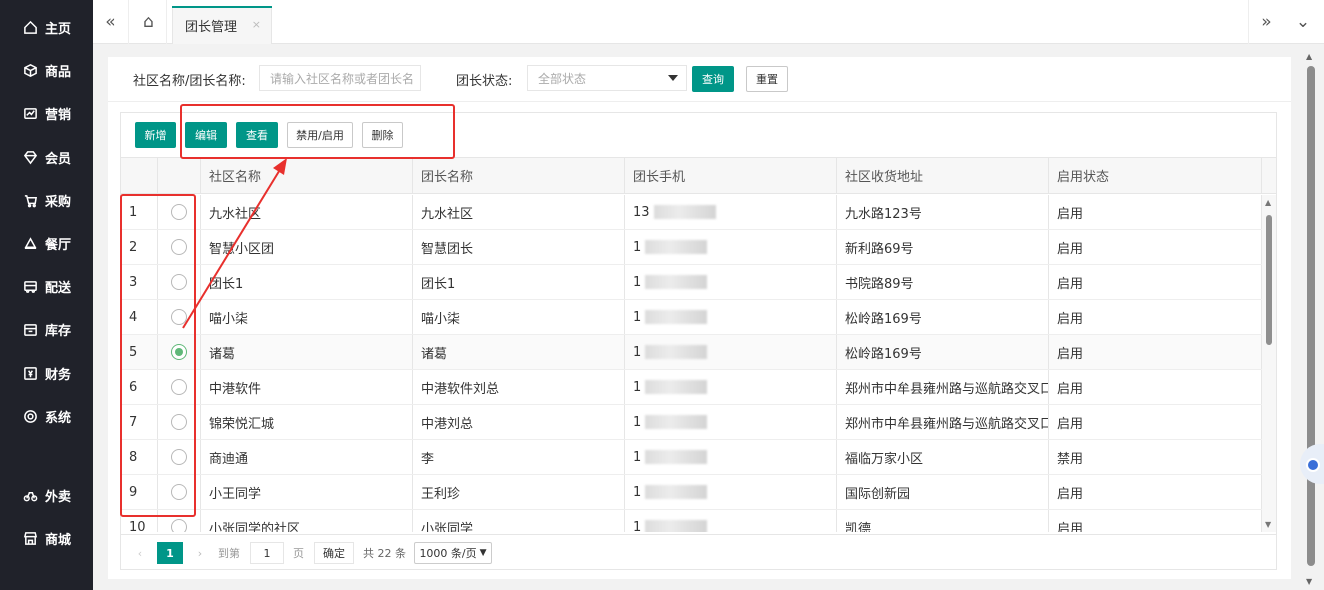 Image resolution: width=1324 pixels, height=590 pixels. I want to click on table-row: 5 诸葛 诸葛 1 松岭路169号 启用, so click(691, 352).